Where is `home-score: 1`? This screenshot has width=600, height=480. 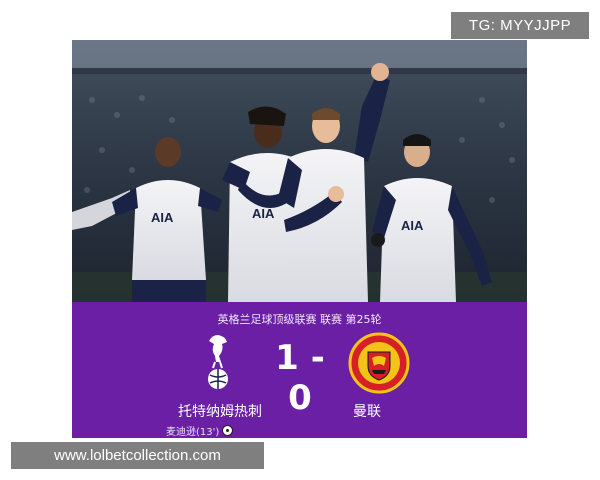 home-score: 1 is located at coordinates (287, 358).